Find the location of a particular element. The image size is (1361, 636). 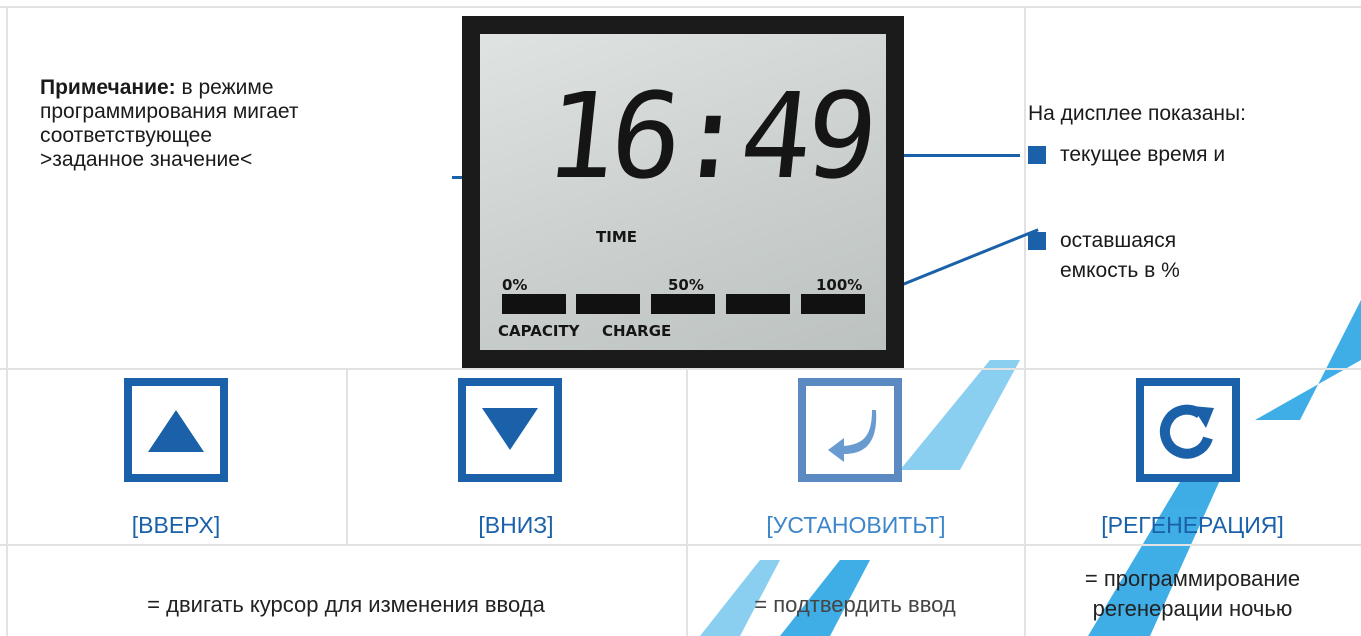

set-button is located at coordinates (850, 430).